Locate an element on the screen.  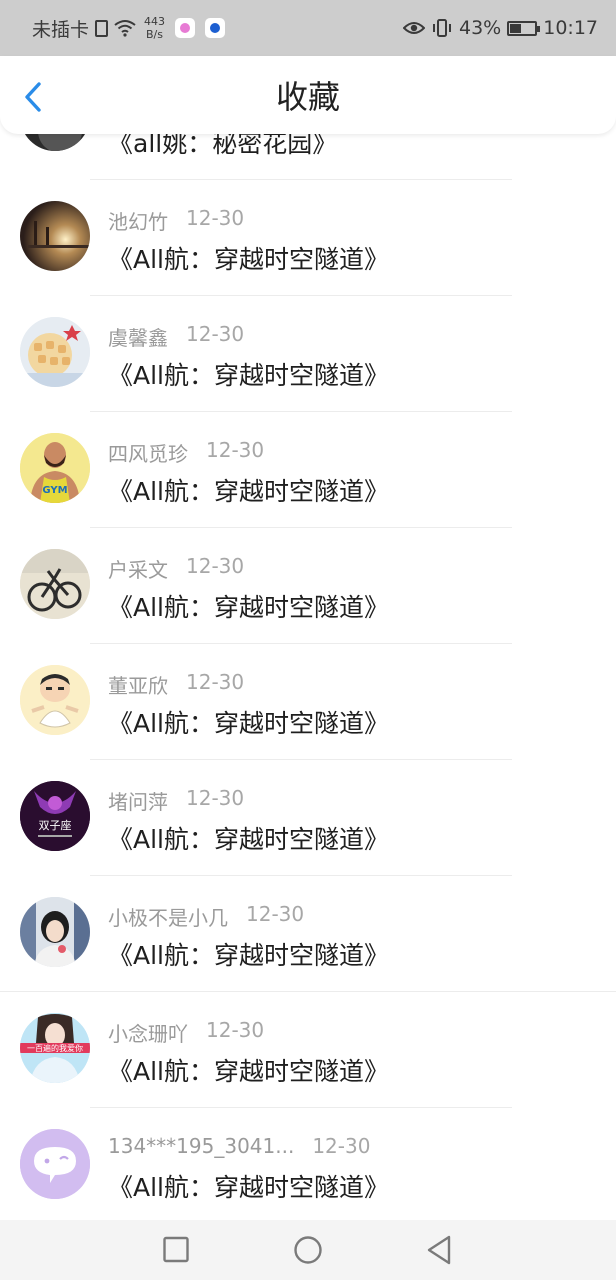
list-item: 134***195_3041... 12-30 《All航：穿越时空隧道》 is located at coordinates (308, 1164).